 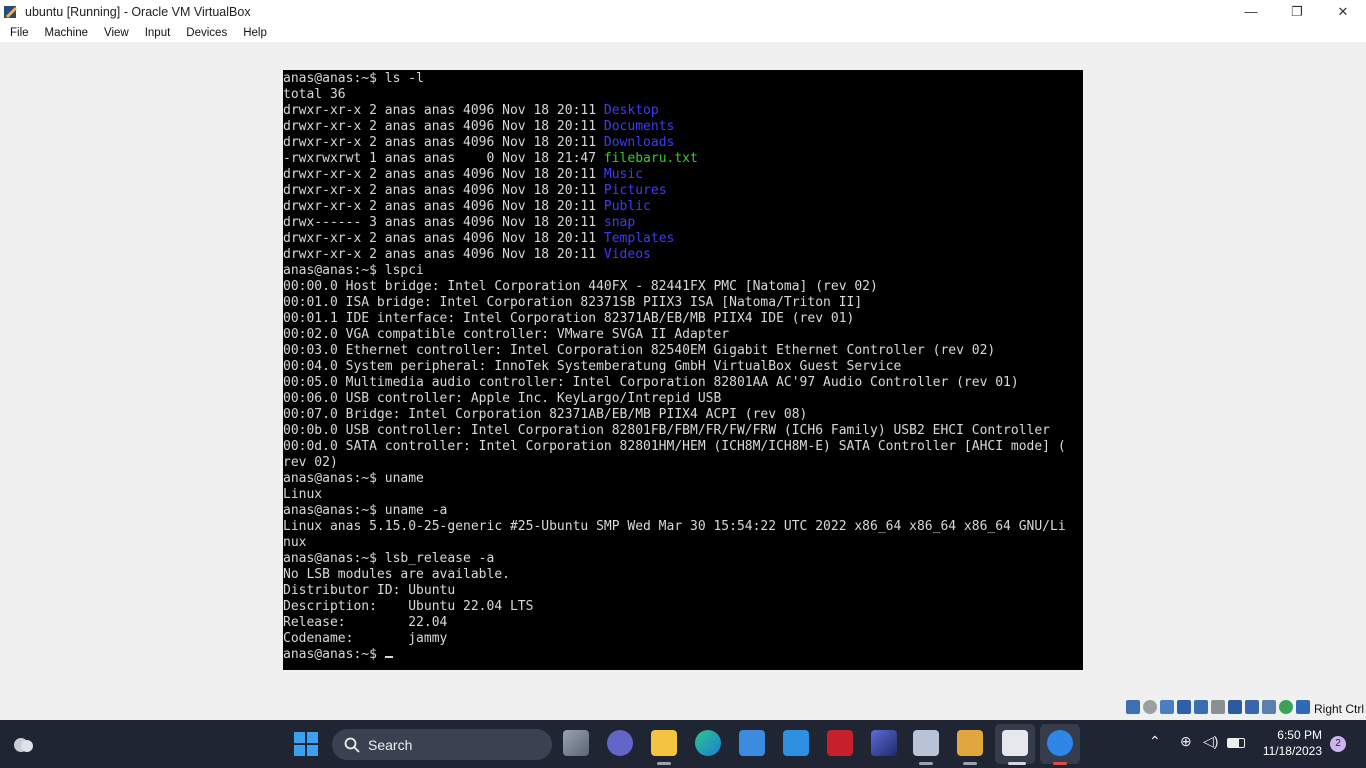 What do you see at coordinates (1218, 707) in the screenshot?
I see `shared-folders-icon` at bounding box center [1218, 707].